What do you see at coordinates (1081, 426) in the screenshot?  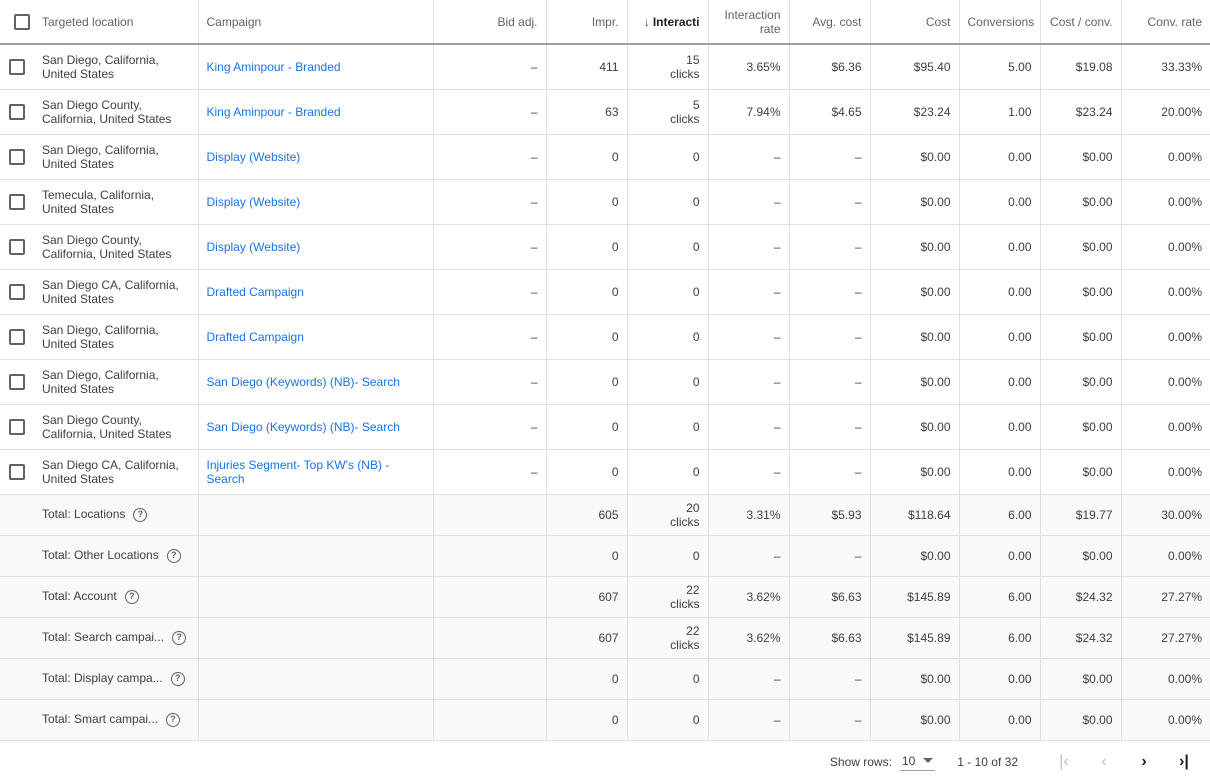 I see `cost-per-conv-cell: $0.00` at bounding box center [1081, 426].